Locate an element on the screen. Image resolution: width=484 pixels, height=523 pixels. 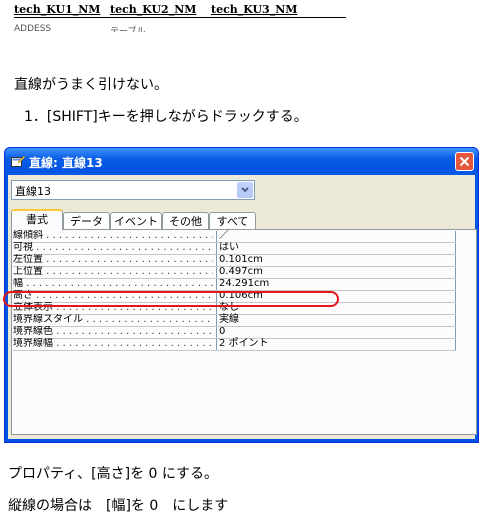
selected-object: 直線13 is located at coordinates (33, 191).